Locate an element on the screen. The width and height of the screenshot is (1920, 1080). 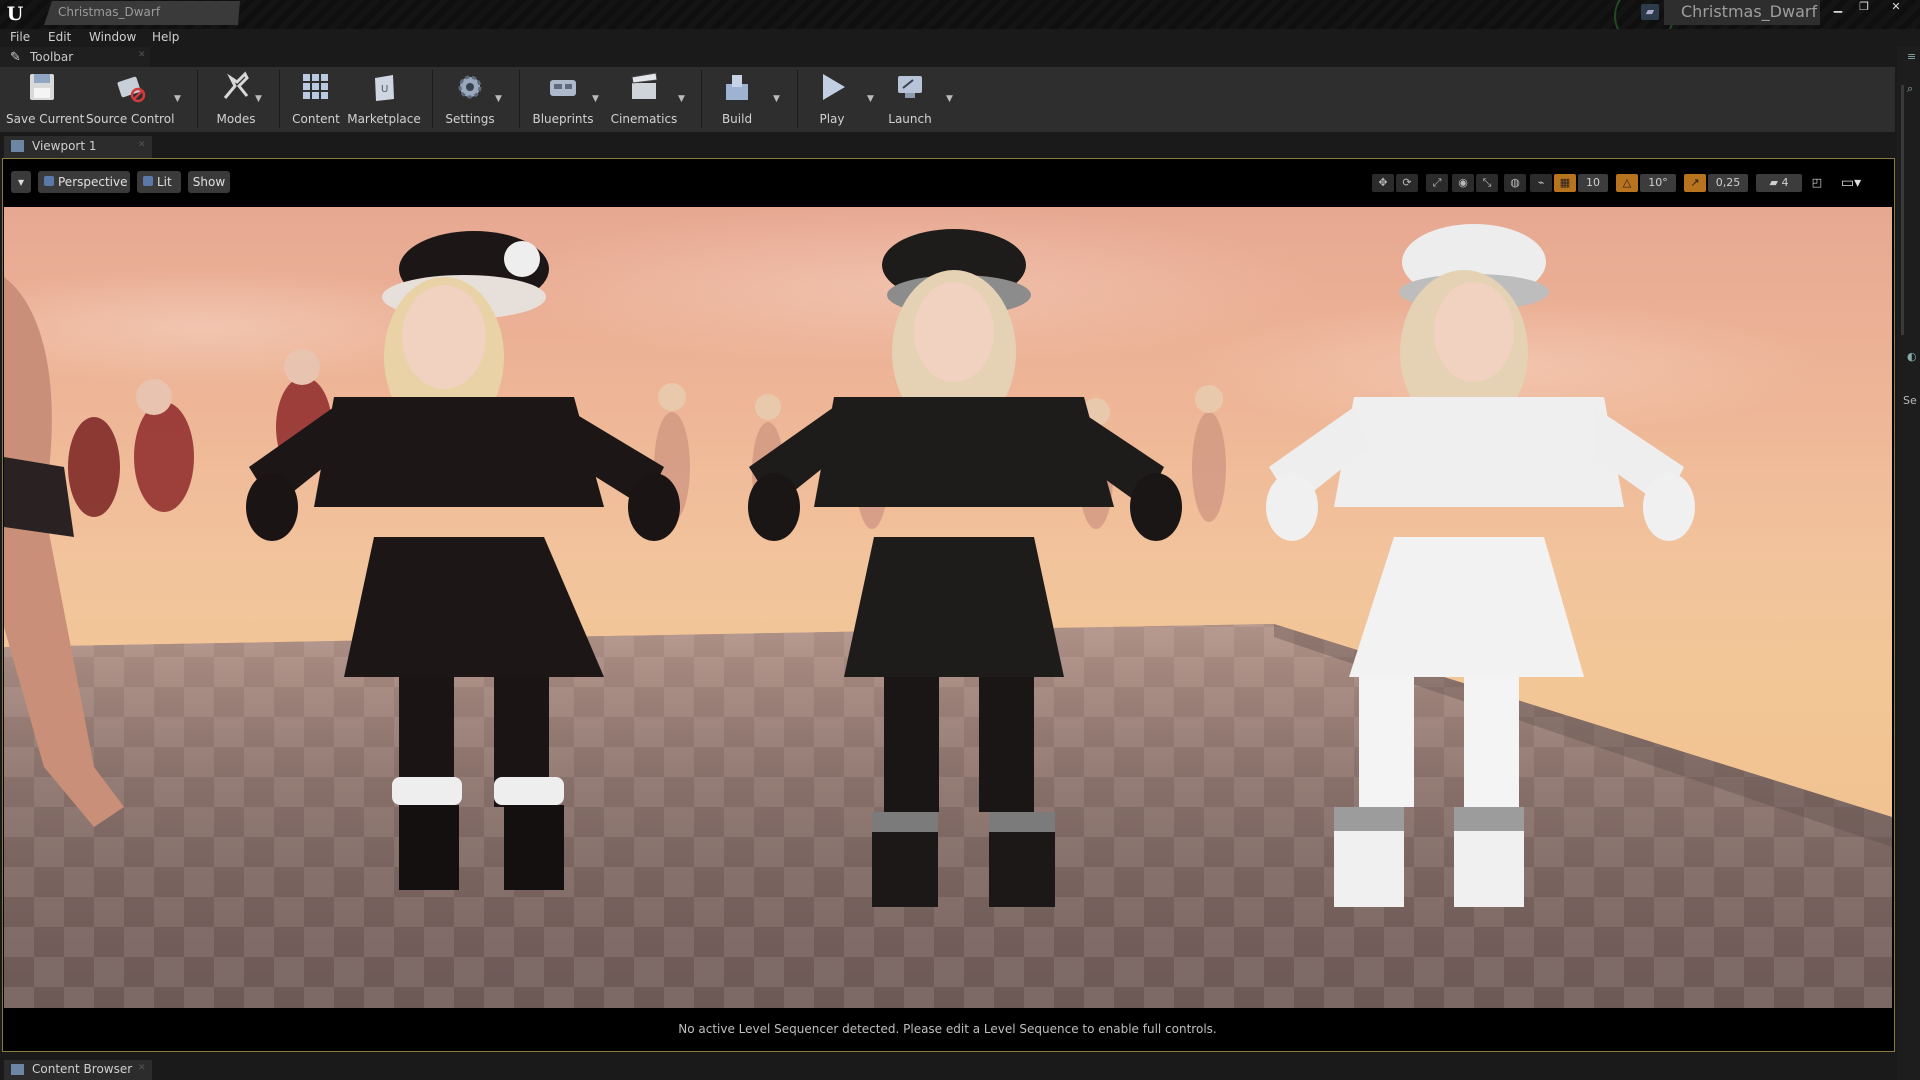
viewport-options-dropdown: ▾ is located at coordinates (21, 182).